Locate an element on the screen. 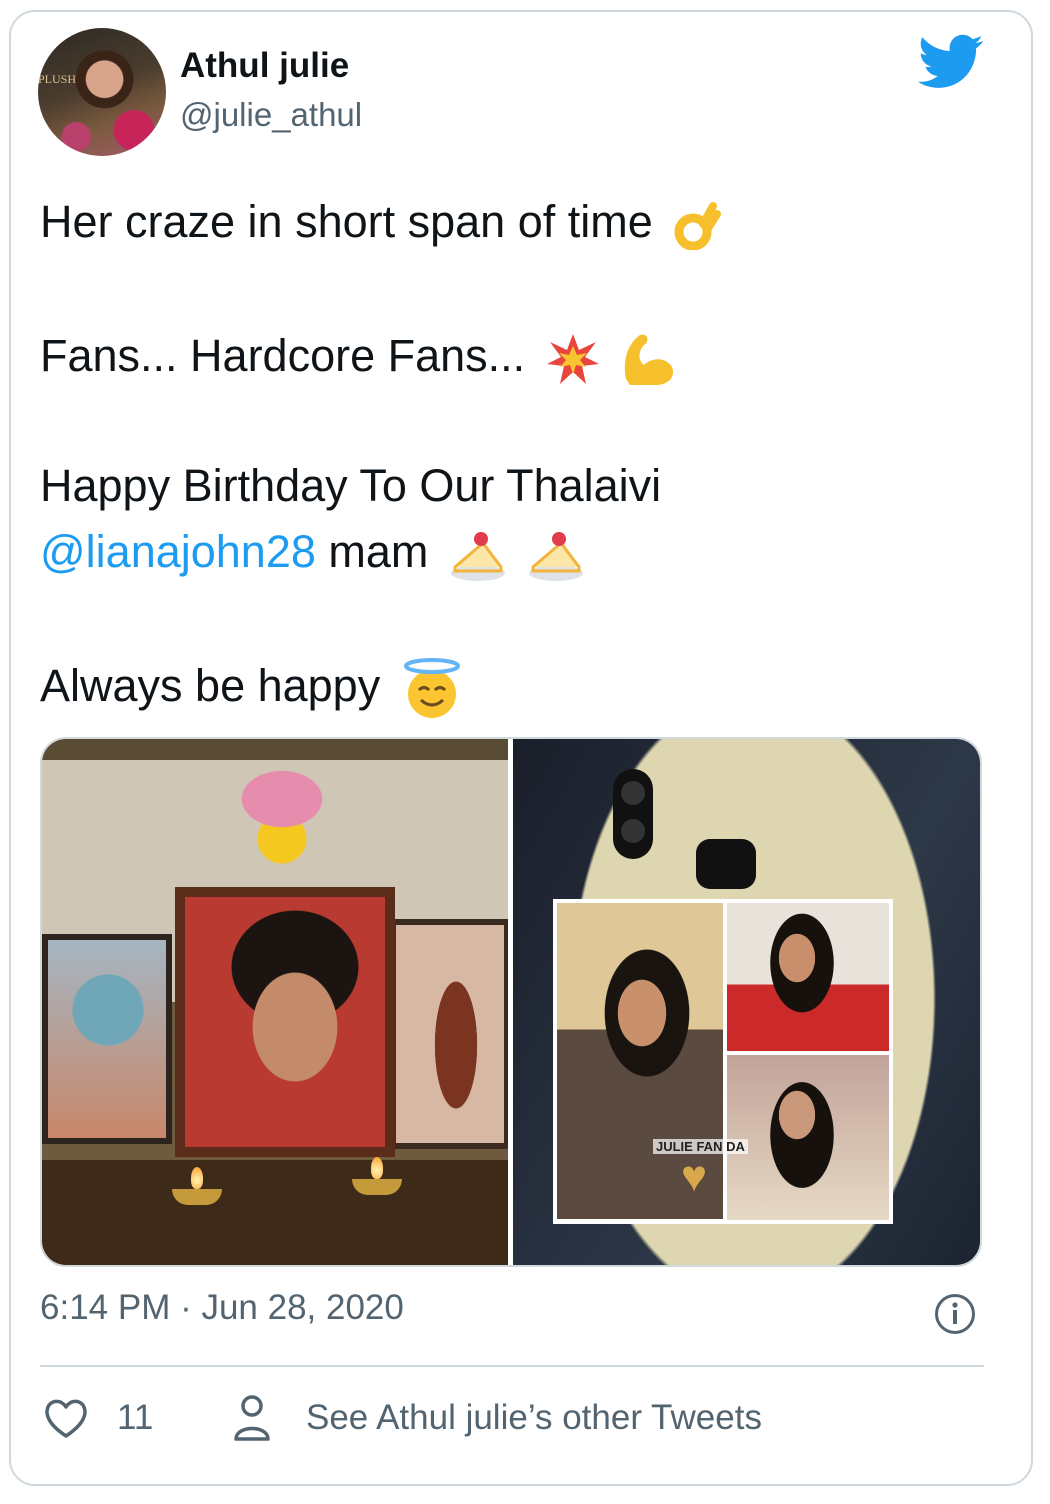 Image resolution: width=1050 pixels, height=1504 pixels. tweet-timestamp: 6:14 PM · Jun 28, 2020 is located at coordinates (222, 1308).